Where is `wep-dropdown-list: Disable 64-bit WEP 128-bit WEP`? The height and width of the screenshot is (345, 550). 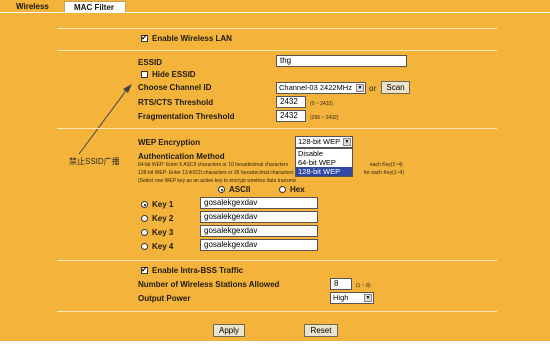
wep-dropdown-list: Disable 64-bit WEP 128-bit WEP is located at coordinates (324, 162).